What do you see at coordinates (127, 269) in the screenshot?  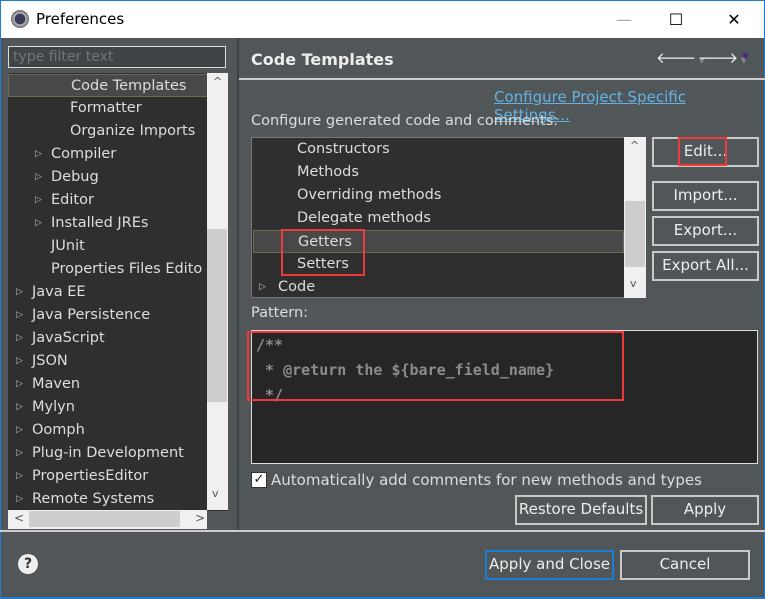 I see `tree-item-label: Properties Files Edito` at bounding box center [127, 269].